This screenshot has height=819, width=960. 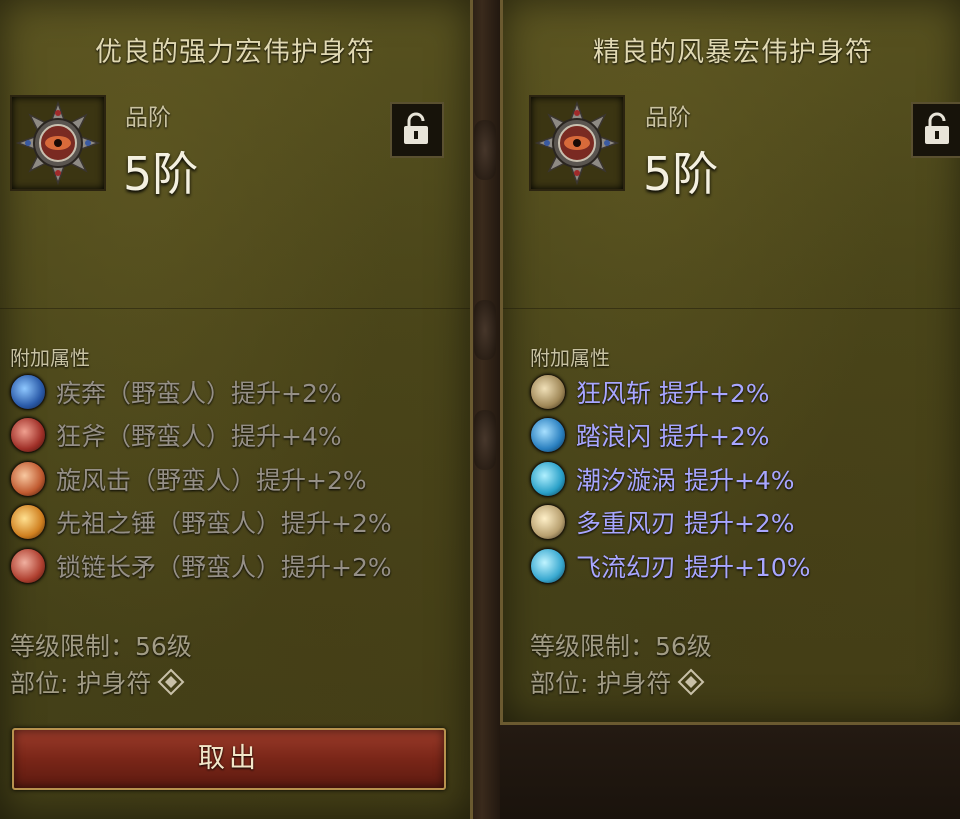 I want to click on attribute-row: 疾奔（野蛮人）提升+2%, so click(x=240, y=392).